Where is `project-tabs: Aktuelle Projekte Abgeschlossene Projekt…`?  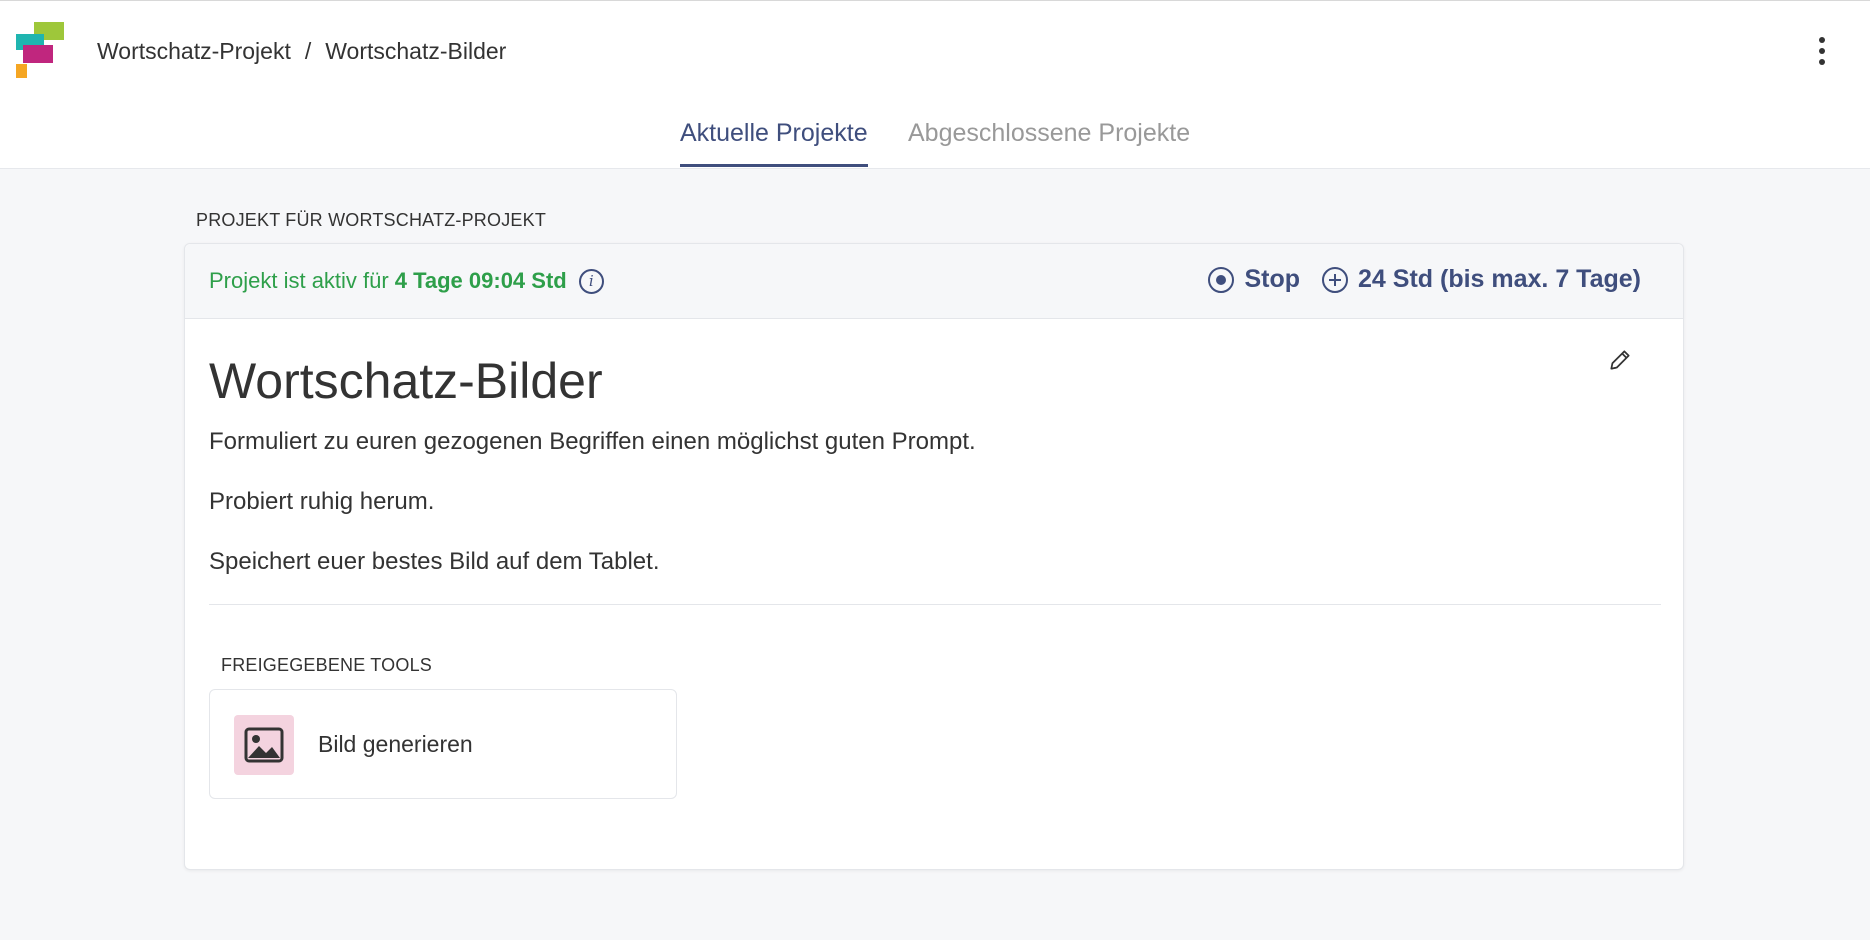 project-tabs: Aktuelle Projekte Abgeschlossene Projekt… is located at coordinates (935, 140).